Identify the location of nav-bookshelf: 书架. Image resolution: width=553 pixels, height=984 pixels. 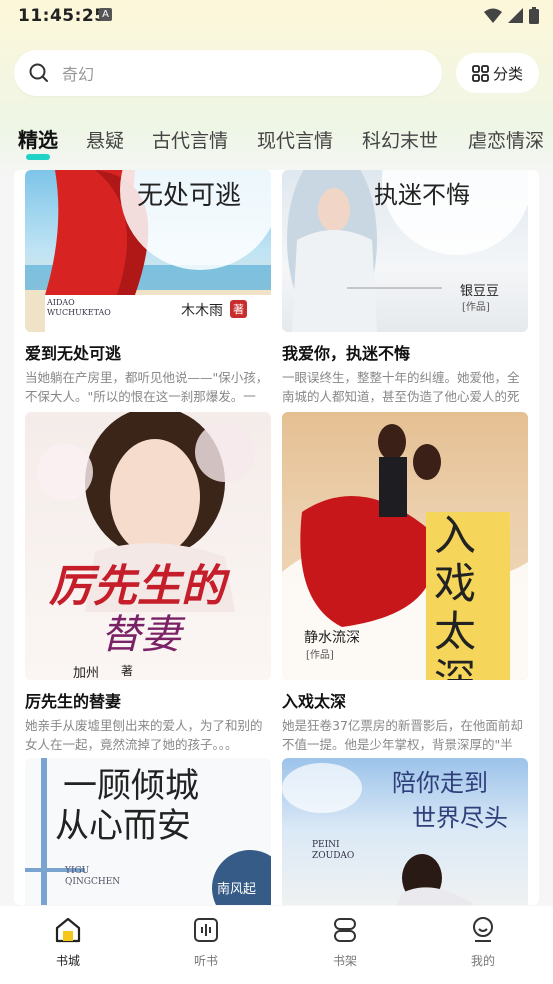
(345, 942).